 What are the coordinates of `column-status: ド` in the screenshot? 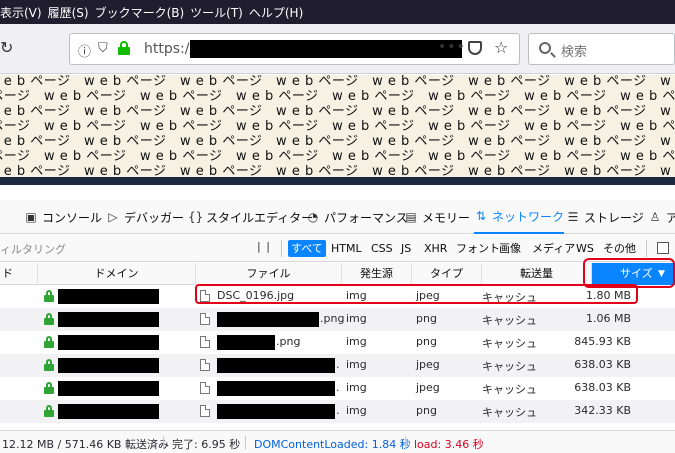 It's located at (19, 274).